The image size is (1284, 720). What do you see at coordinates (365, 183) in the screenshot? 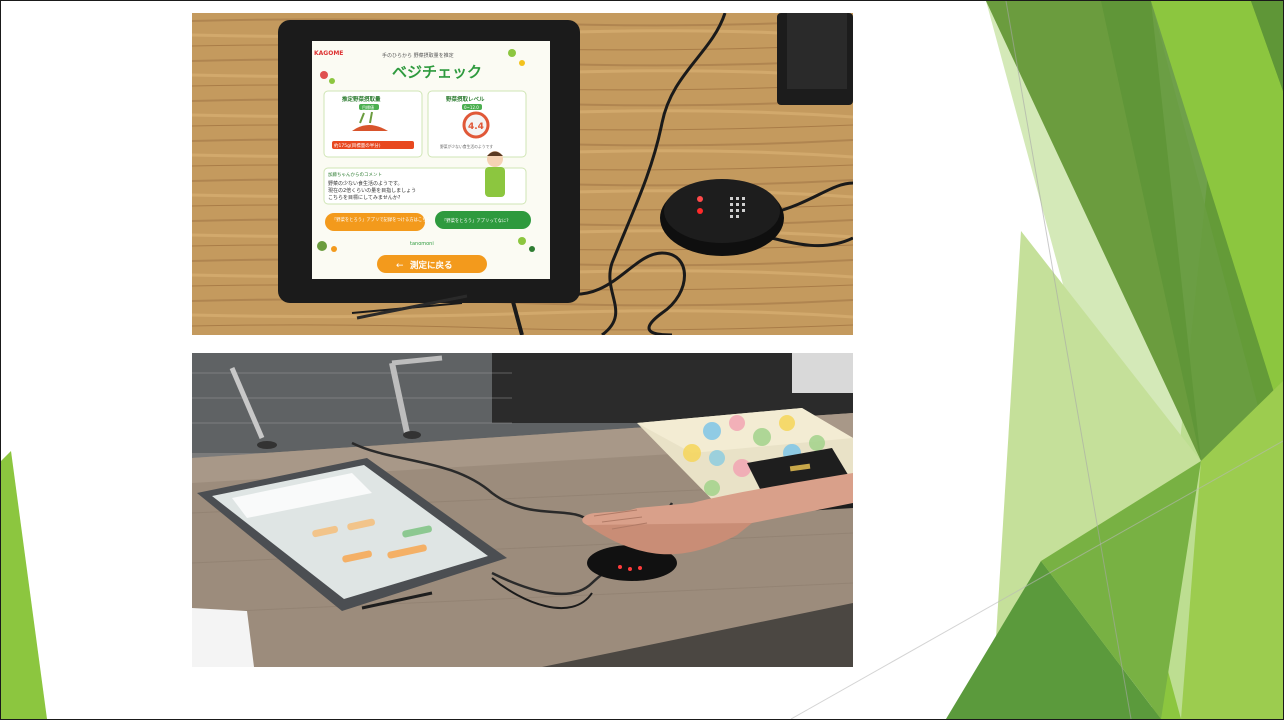
I see `comment-line-1: 野菜の少ない食生活のようです。` at bounding box center [365, 183].